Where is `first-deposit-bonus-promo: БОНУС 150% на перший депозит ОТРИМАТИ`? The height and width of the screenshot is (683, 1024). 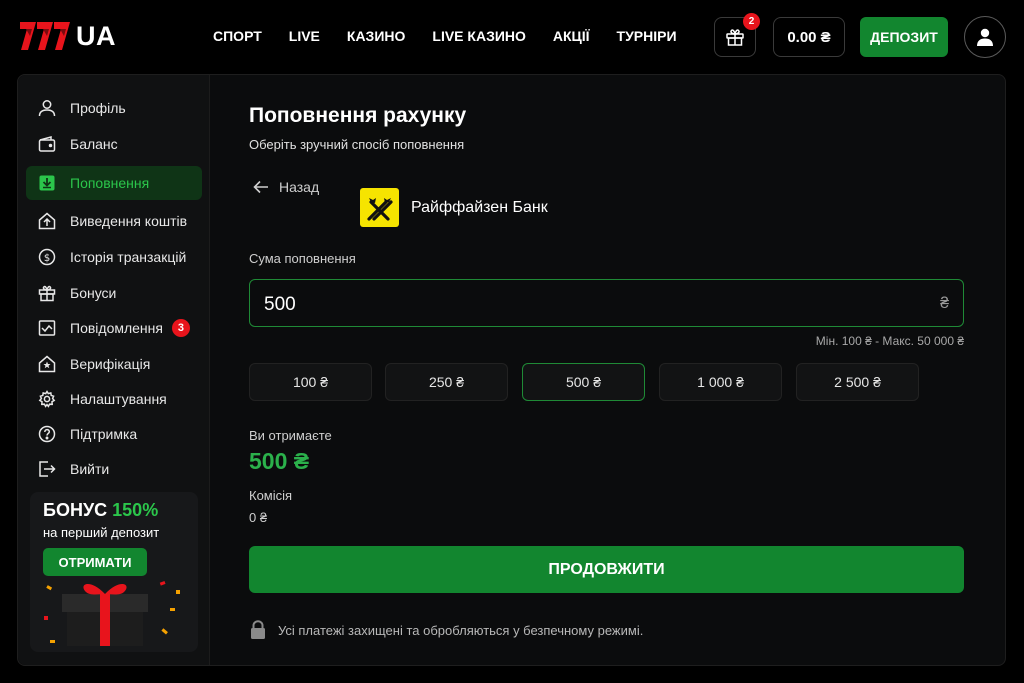
first-deposit-bonus-promo: БОНУС 150% на перший депозит ОТРИМАТИ is located at coordinates (114, 572).